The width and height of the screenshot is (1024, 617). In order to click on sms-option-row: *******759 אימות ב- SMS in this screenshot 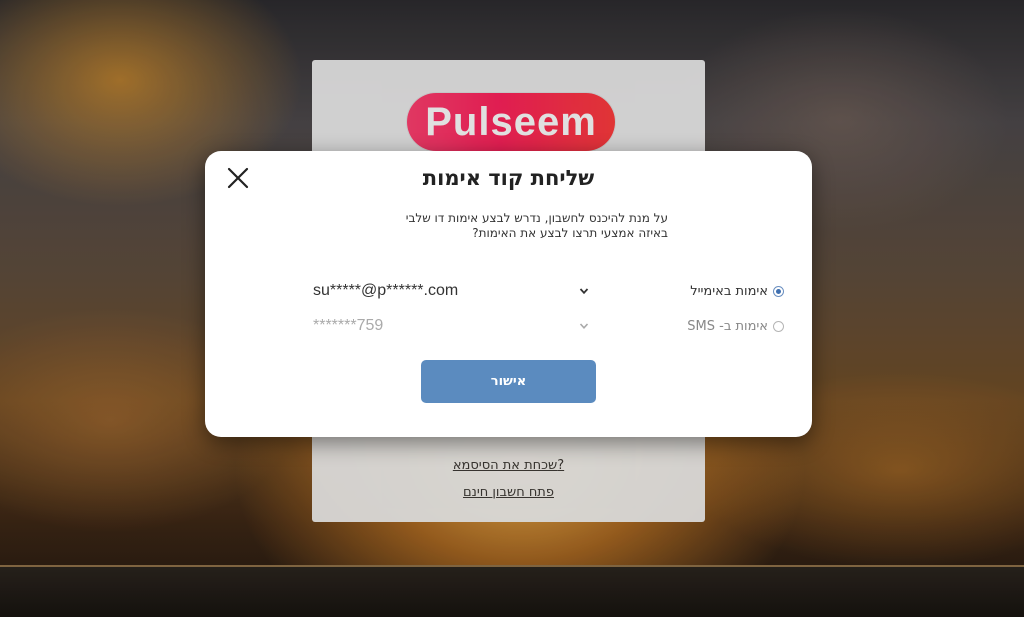, I will do `click(508, 326)`.